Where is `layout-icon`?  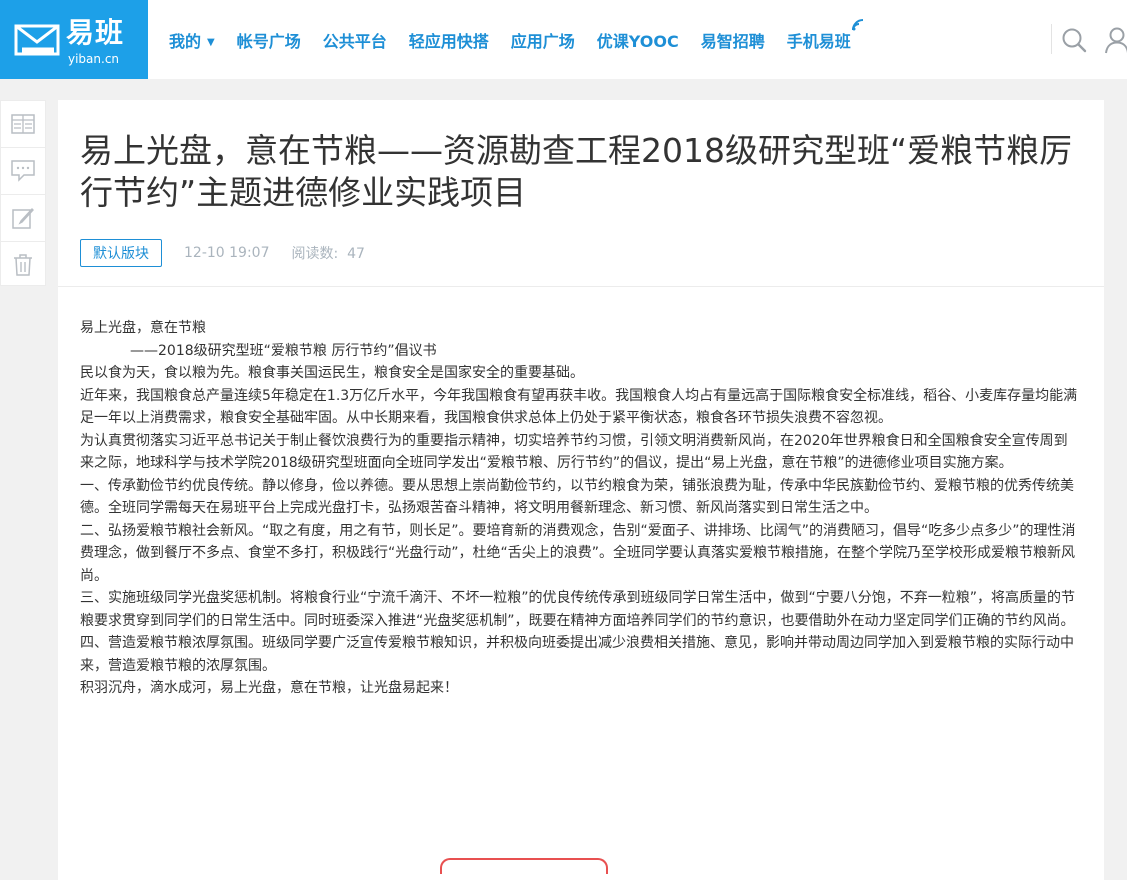
layout-icon is located at coordinates (23, 124).